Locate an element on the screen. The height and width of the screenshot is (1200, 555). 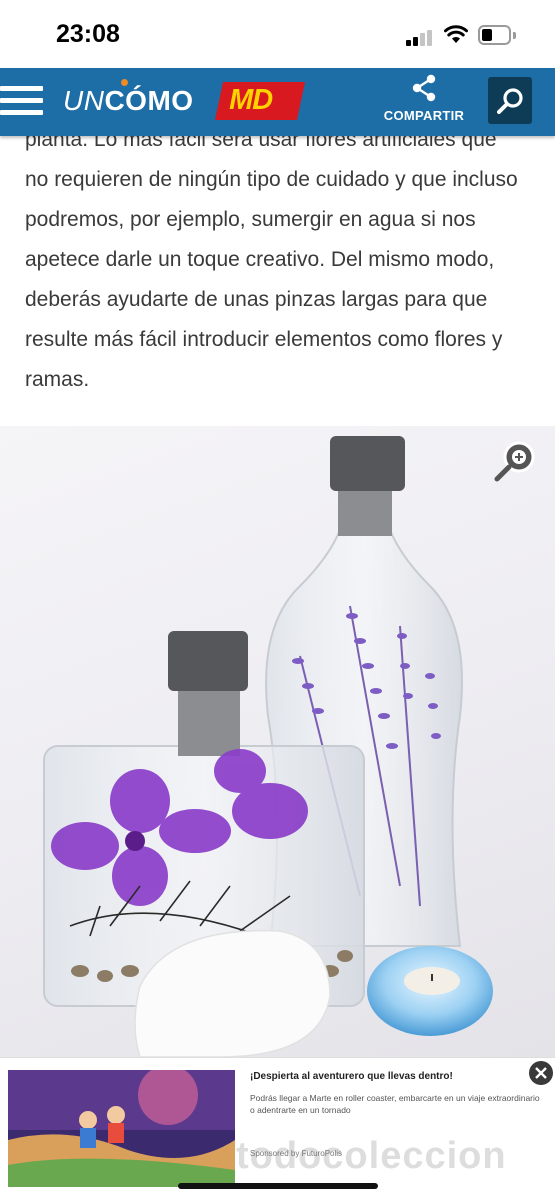
share-button: COMPARTIR is located at coordinates (424, 104).